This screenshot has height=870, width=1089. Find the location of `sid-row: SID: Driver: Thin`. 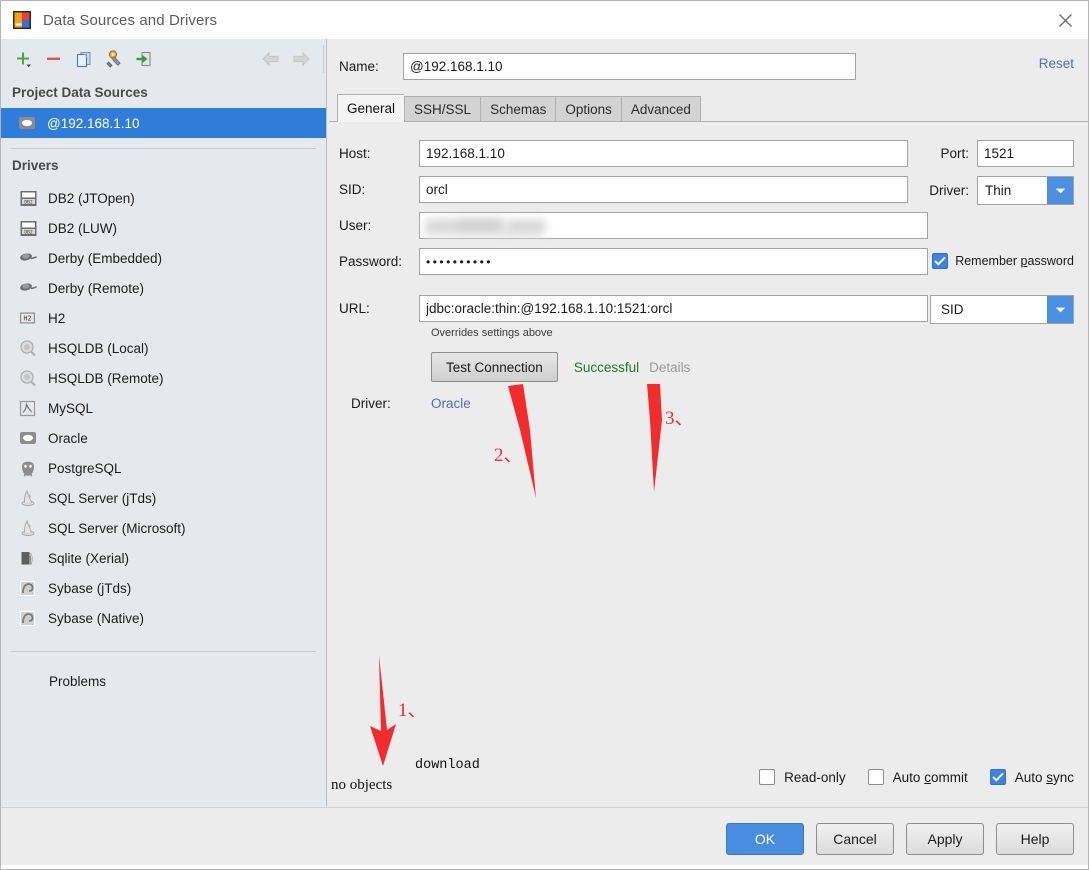

sid-row: SID: Driver: Thin is located at coordinates (713, 190).